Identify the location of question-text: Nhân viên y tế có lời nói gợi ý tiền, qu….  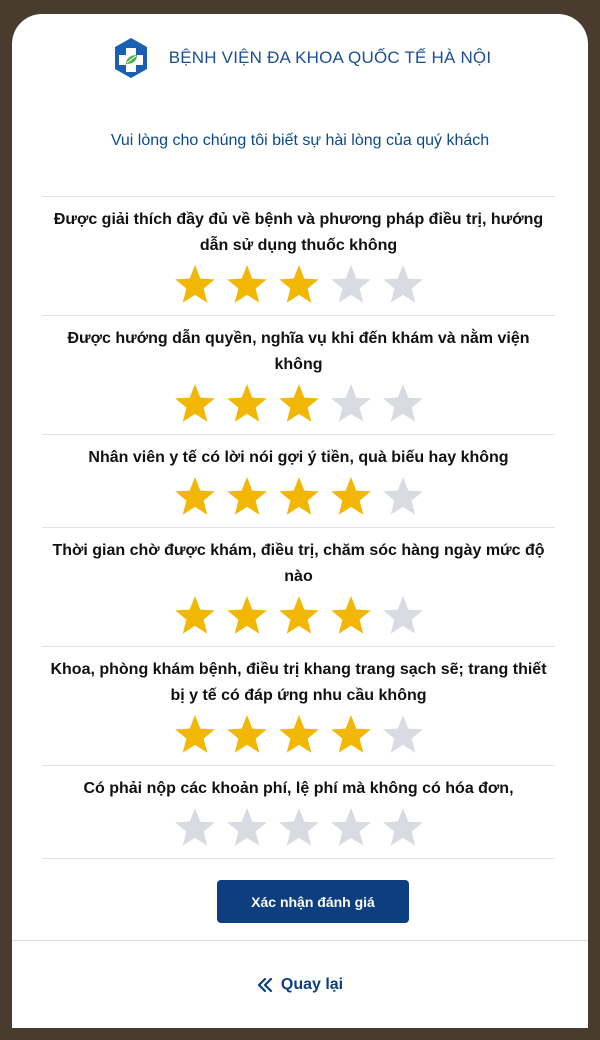
(298, 457).